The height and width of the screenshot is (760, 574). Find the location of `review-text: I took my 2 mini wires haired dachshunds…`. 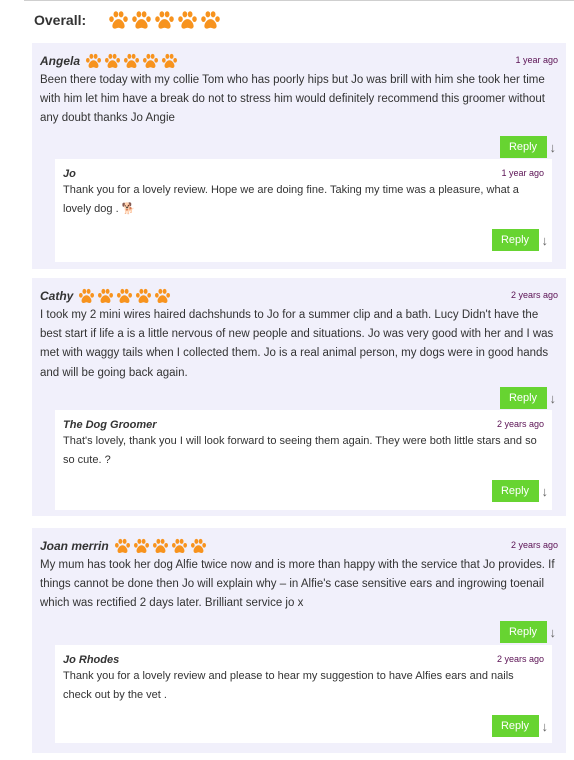

review-text: I took my 2 mini wires haired dachshunds… is located at coordinates (297, 344).